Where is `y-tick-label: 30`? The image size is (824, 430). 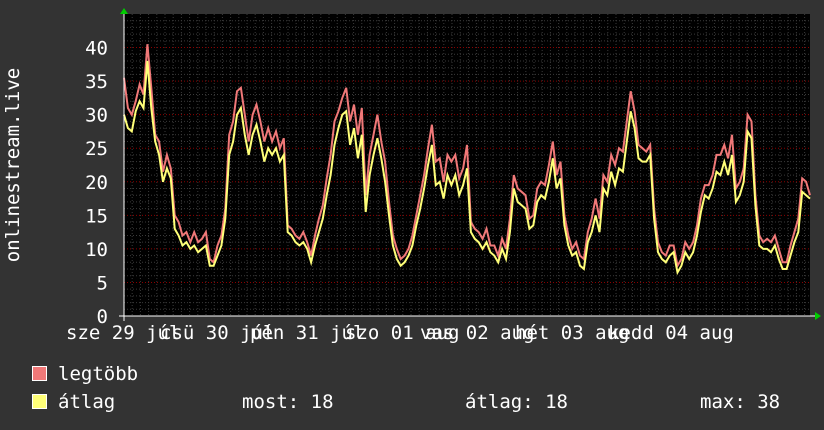
y-tick-label: 30 is located at coordinates (96, 116).